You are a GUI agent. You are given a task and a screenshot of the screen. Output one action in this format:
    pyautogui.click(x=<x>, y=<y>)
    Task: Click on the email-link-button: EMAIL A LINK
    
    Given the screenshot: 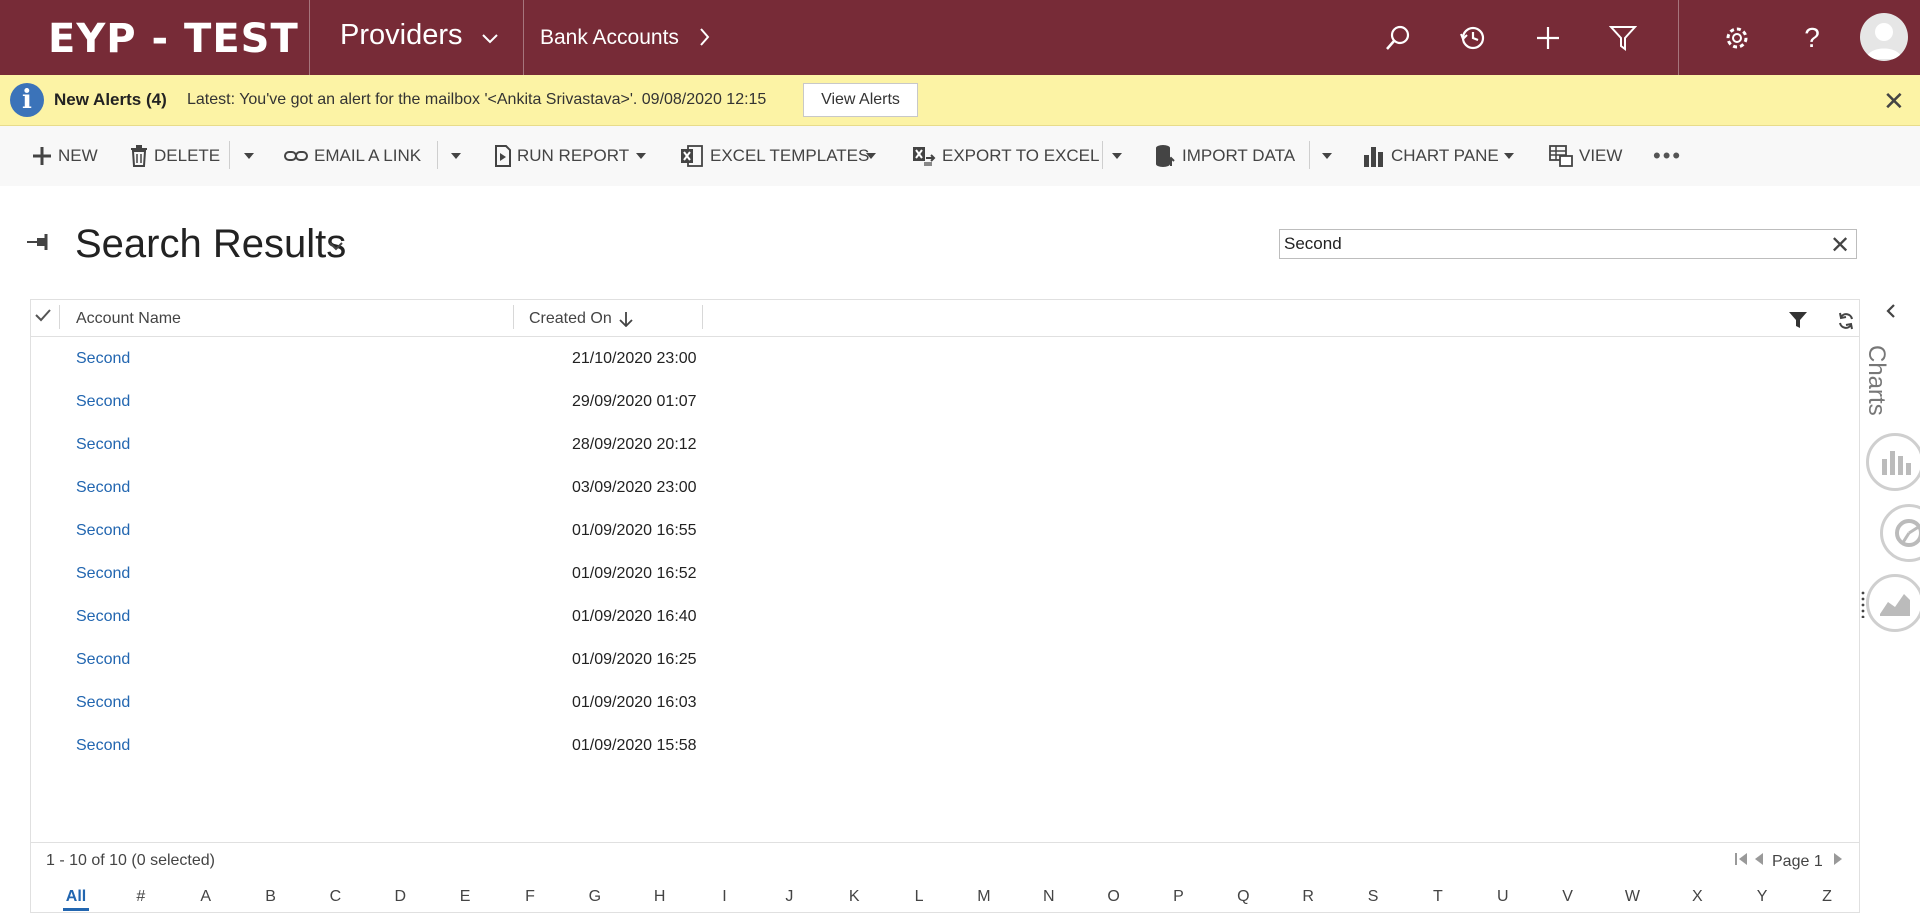 What is the action you would take?
    pyautogui.click(x=352, y=156)
    